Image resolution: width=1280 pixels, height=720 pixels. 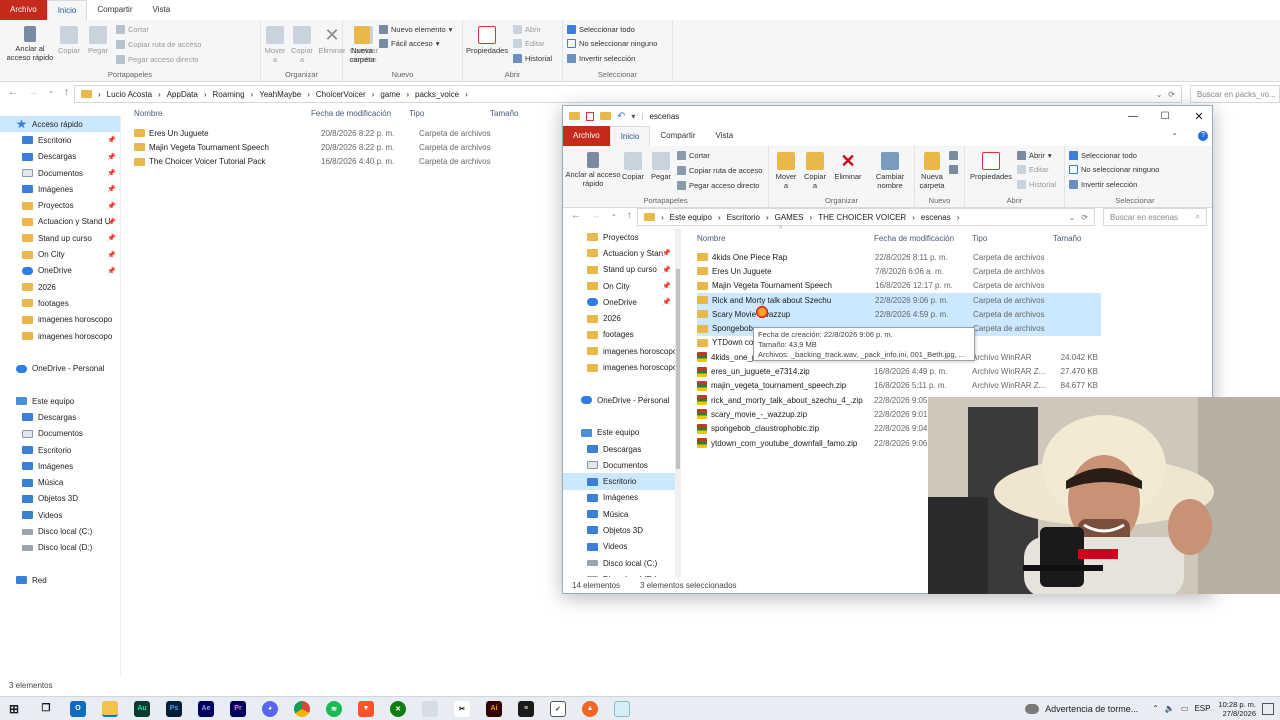 What do you see at coordinates (1185, 708) in the screenshot?
I see `network-icon: ▭` at bounding box center [1185, 708].